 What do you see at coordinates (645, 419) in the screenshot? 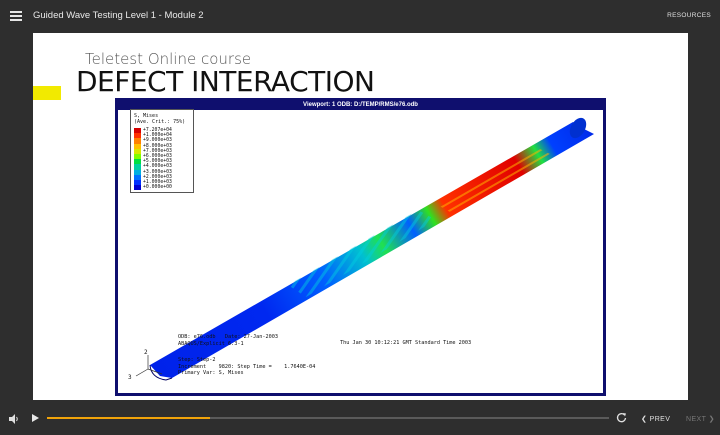
I see `chevron-left-icon: ❮` at bounding box center [645, 419].